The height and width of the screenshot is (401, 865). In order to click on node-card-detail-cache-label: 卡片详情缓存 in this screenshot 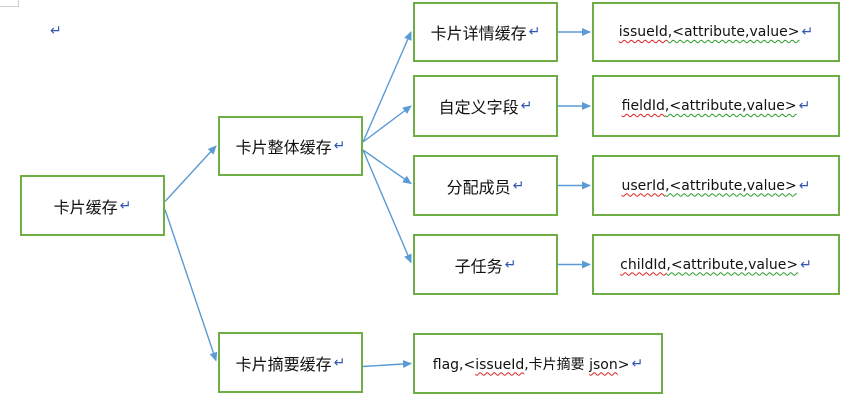, I will do `click(478, 33)`.